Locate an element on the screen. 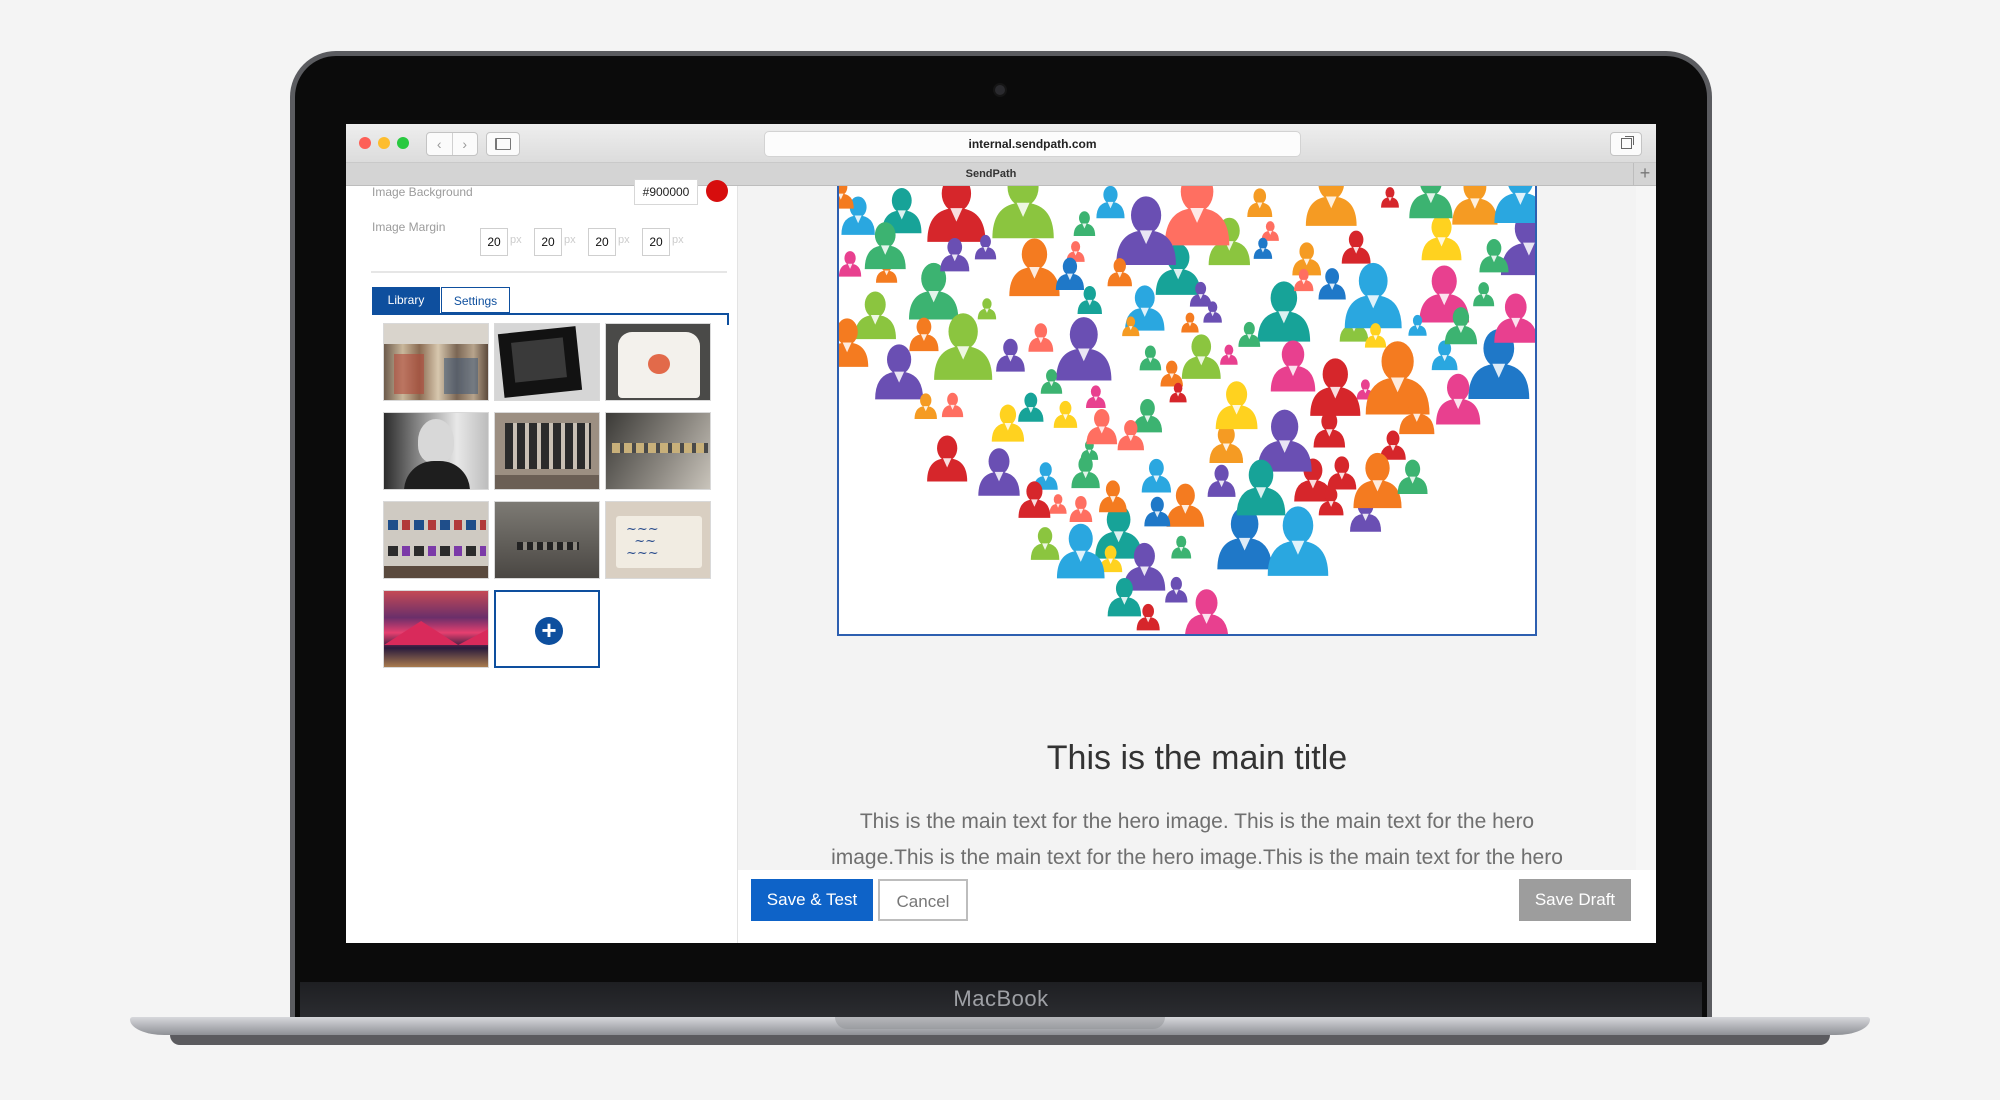 Image resolution: width=2000 pixels, height=1100 pixels. margin-left-unit: px is located at coordinates (678, 240).